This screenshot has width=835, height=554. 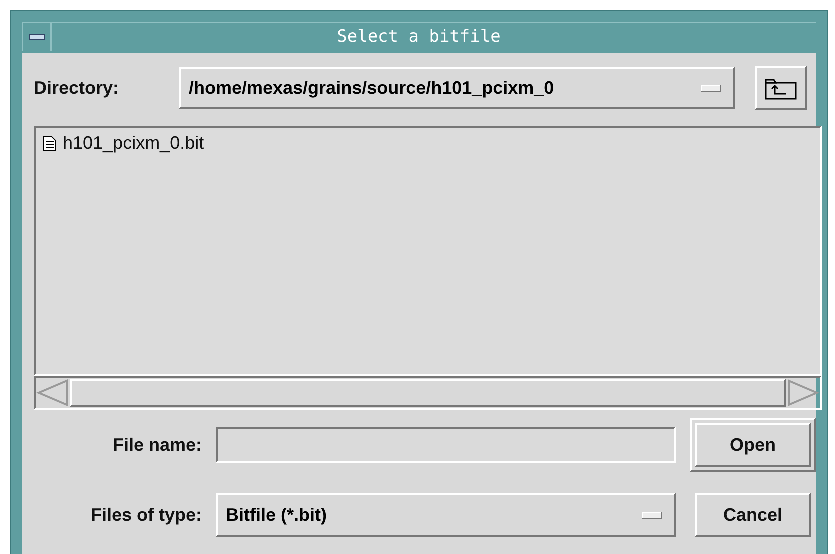 I want to click on window-menu-button, so click(x=37, y=37).